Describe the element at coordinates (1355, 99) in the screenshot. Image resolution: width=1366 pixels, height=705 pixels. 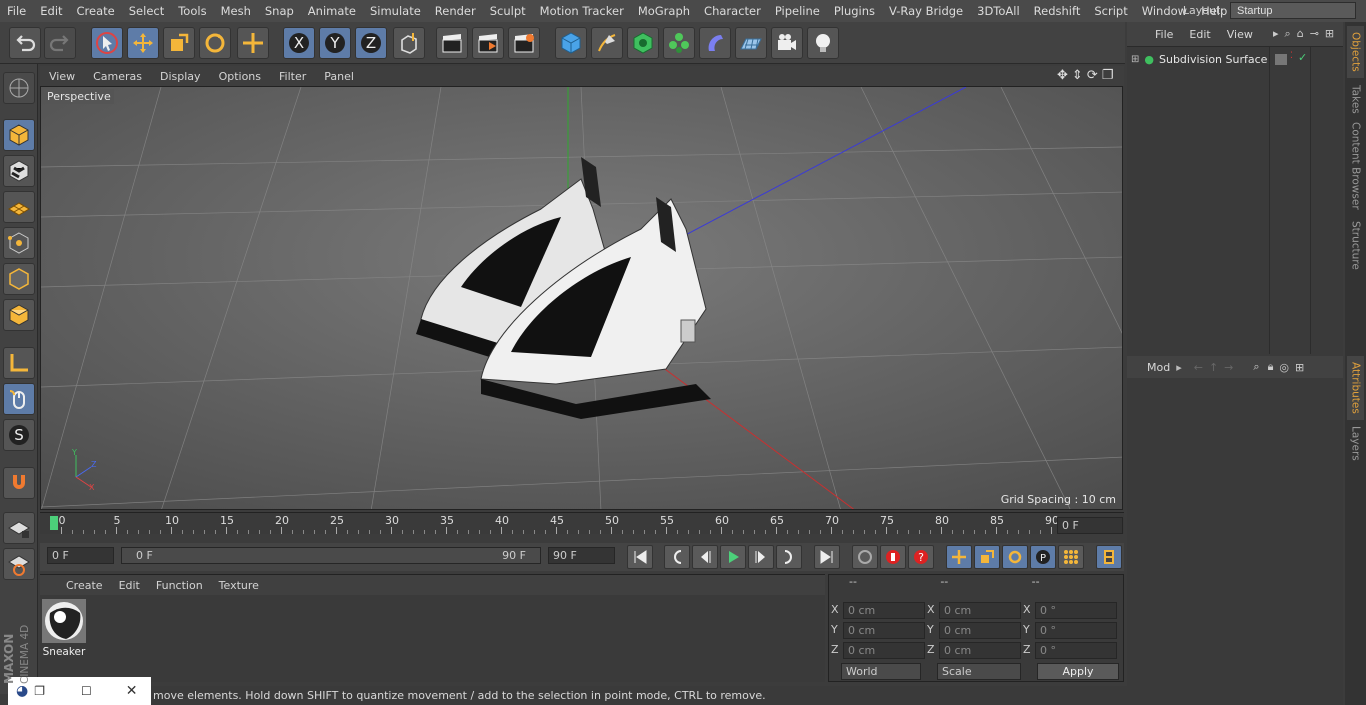
I see `tab-takes: Takes` at that location.